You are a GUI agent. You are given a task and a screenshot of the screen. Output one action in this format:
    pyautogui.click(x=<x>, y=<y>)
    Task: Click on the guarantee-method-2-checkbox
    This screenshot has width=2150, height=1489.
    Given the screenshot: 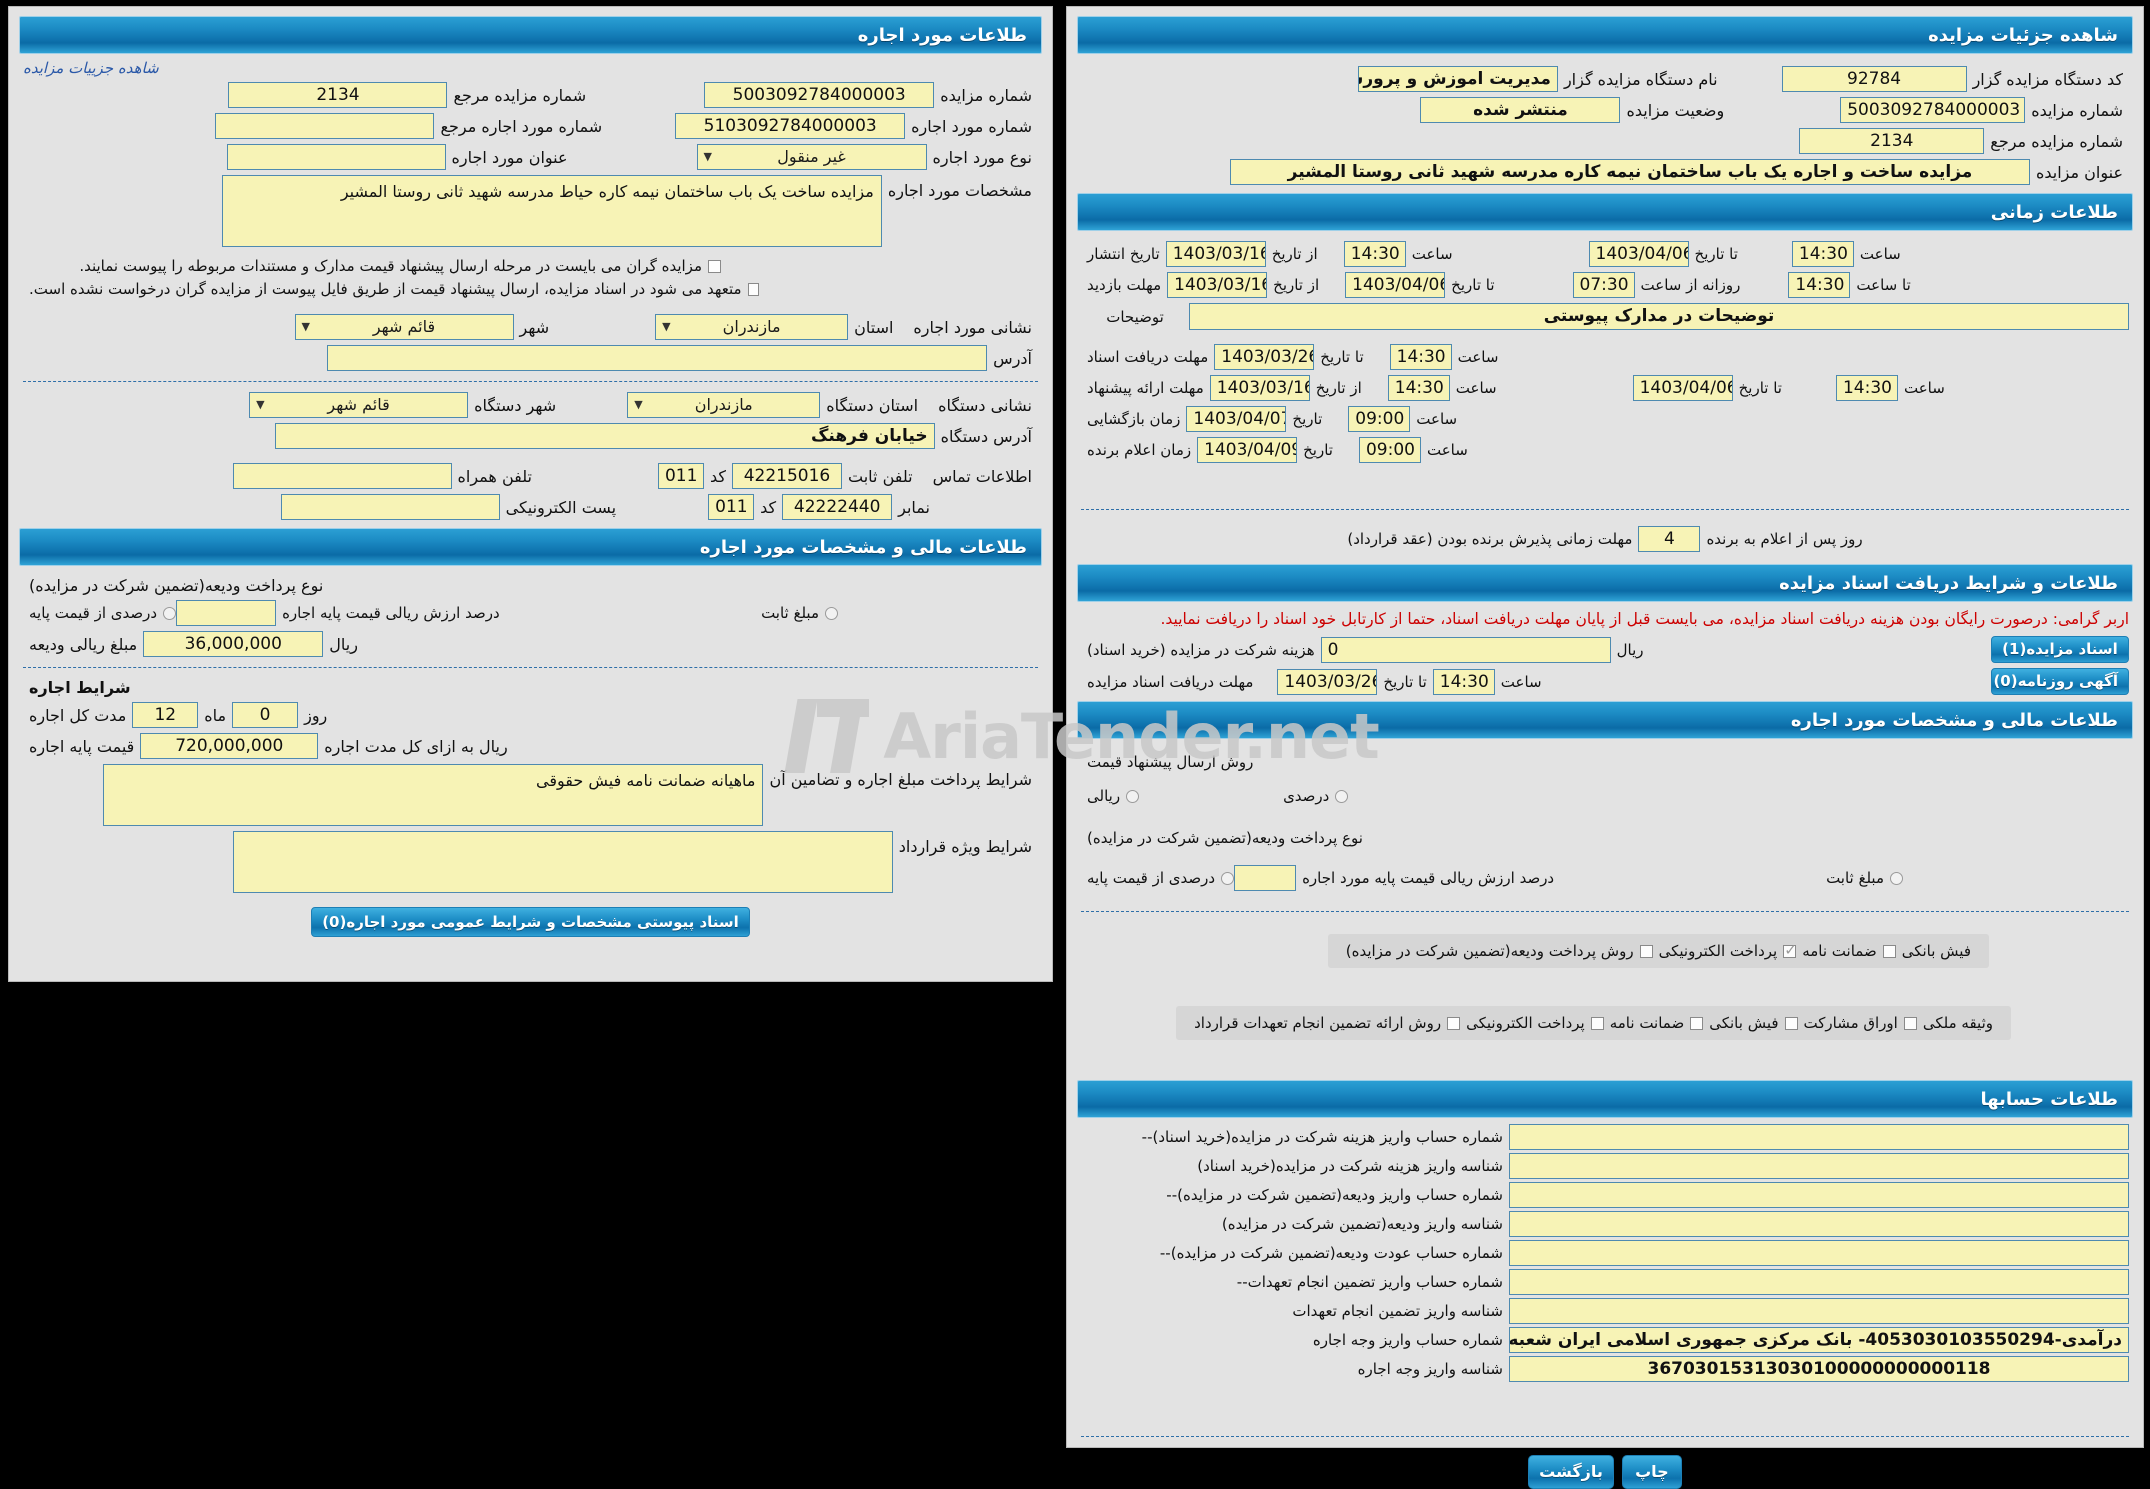 What is the action you would take?
    pyautogui.click(x=1697, y=1023)
    